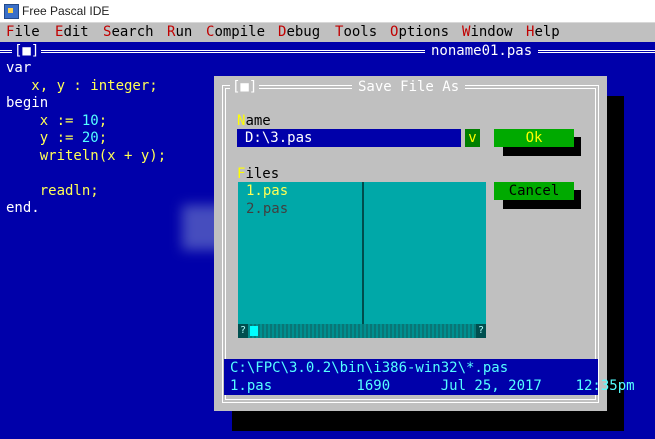  What do you see at coordinates (267, 209) in the screenshot?
I see `list-item: 2.pas` at bounding box center [267, 209].